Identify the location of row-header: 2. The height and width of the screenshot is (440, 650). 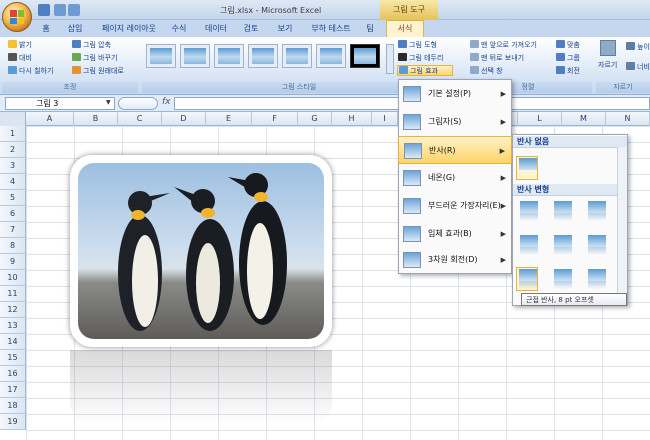
(13, 150).